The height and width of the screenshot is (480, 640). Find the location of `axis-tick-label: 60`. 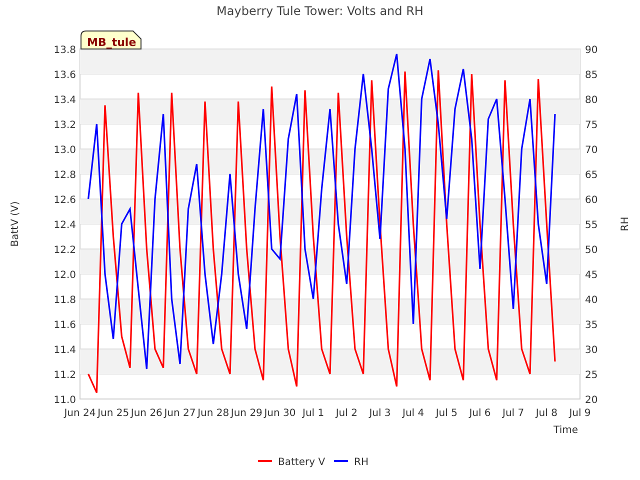

axis-tick-label: 60 is located at coordinates (591, 200).